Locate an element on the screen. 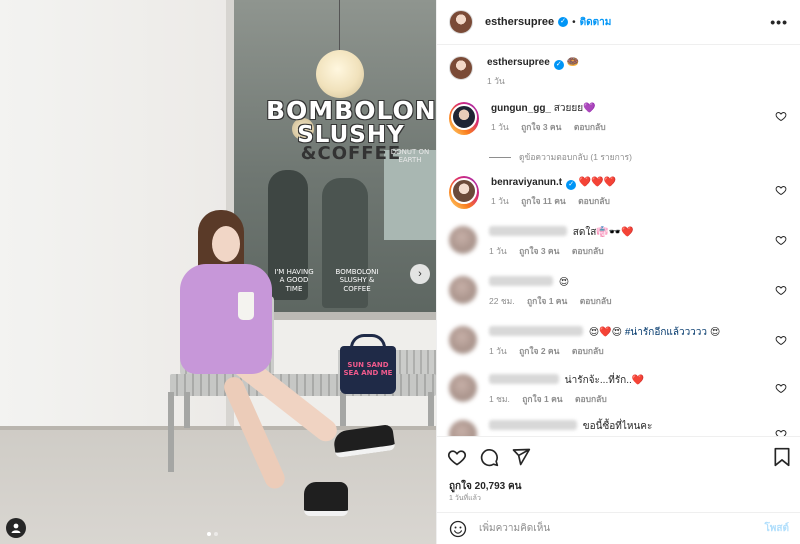 This screenshot has height=544, width=800. comment-time: 22 ชม. is located at coordinates (502, 301).